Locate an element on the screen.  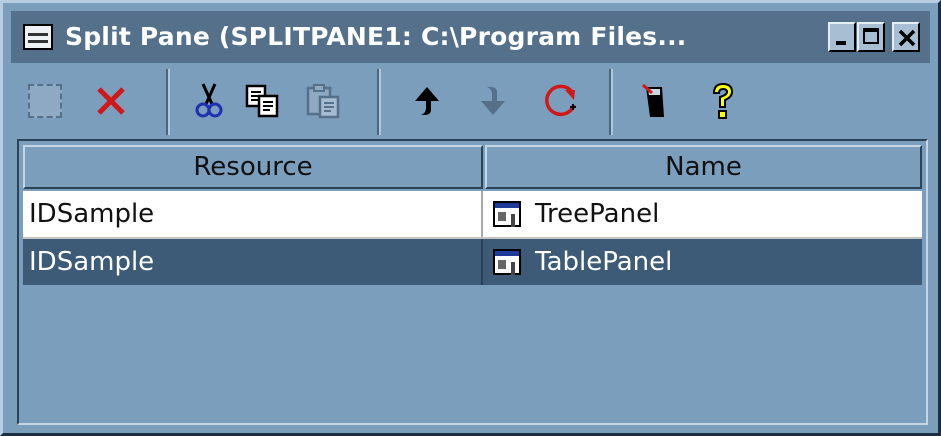
move-up-button is located at coordinates (427, 101).